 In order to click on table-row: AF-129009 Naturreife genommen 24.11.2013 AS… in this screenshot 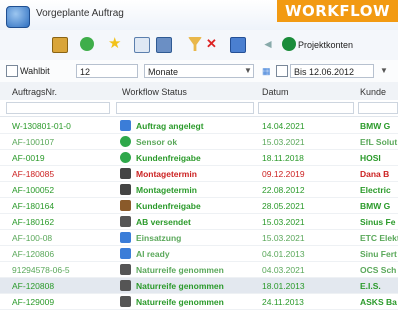, I will do `click(199, 302)`.